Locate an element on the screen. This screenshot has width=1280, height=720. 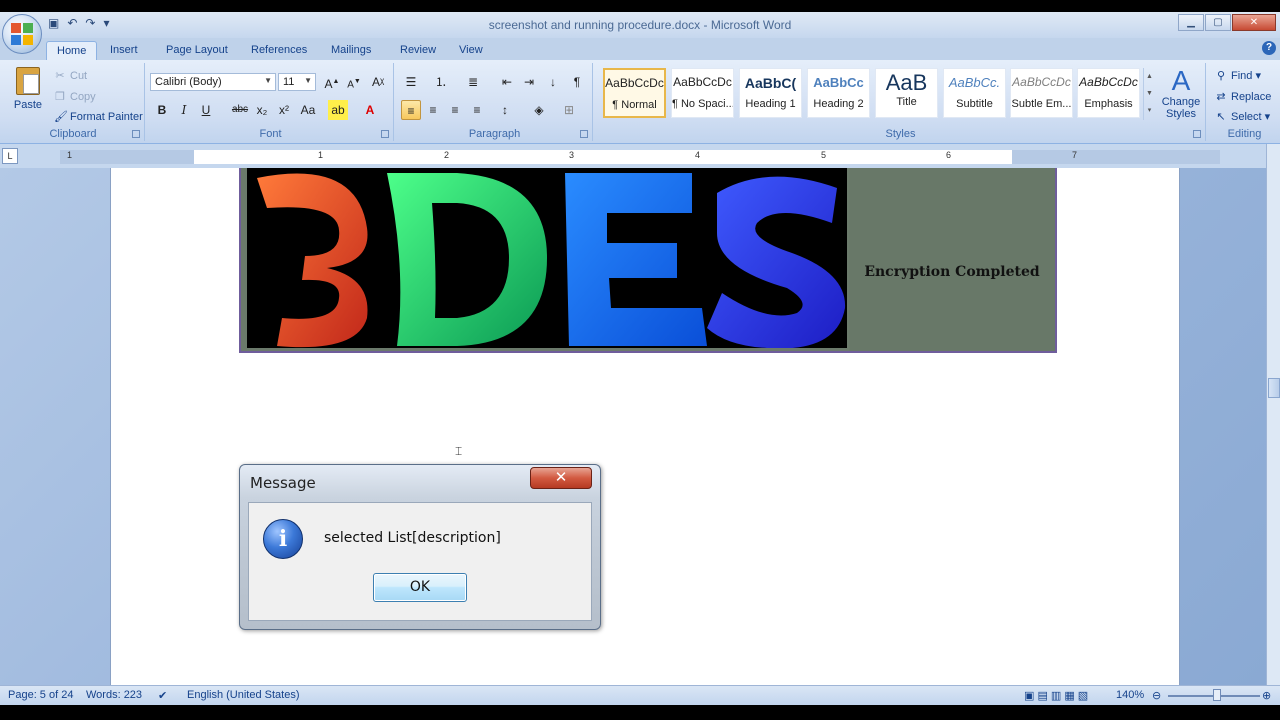
clipboard-launcher-icon is located at coordinates (136, 134).